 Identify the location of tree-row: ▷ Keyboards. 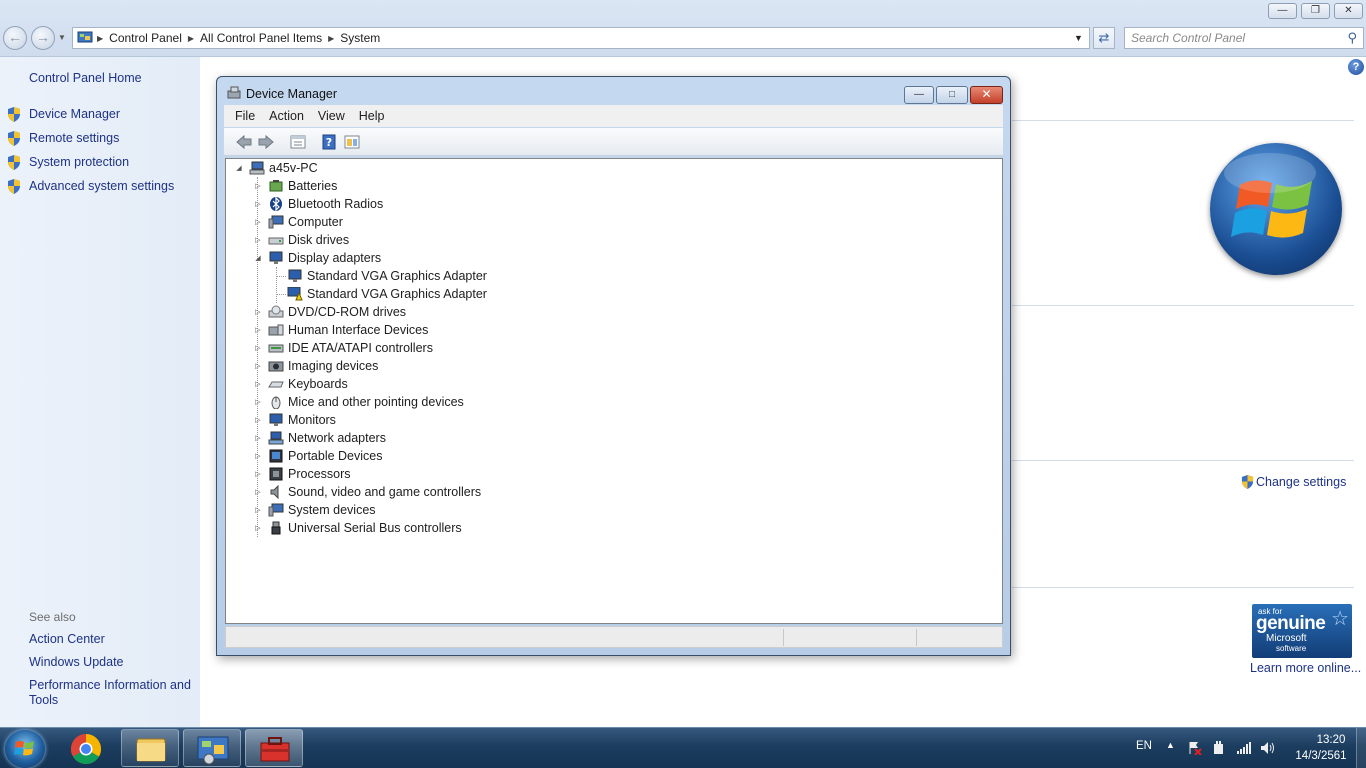
(300, 384).